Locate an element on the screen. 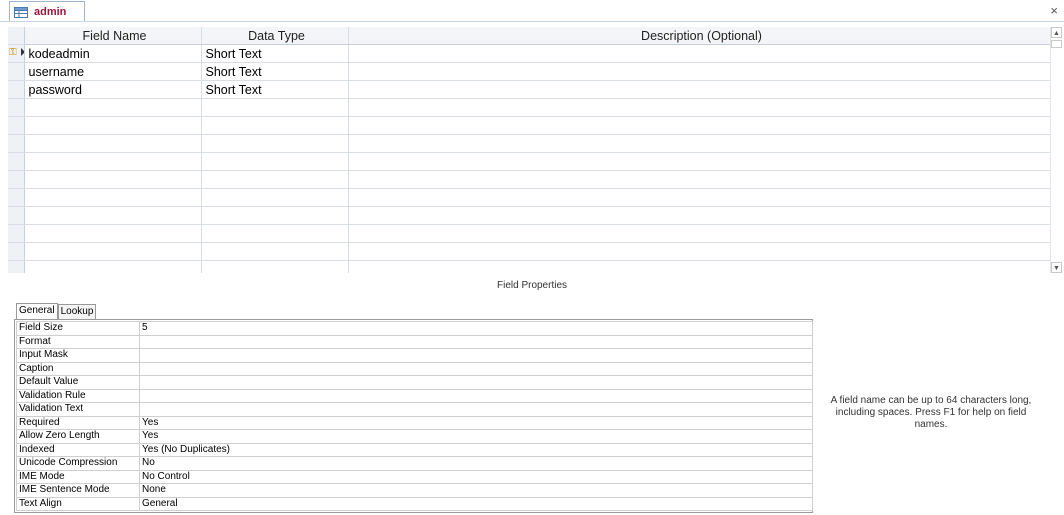 The width and height of the screenshot is (1064, 515). property-row: IME Mode No Control is located at coordinates (414, 476).